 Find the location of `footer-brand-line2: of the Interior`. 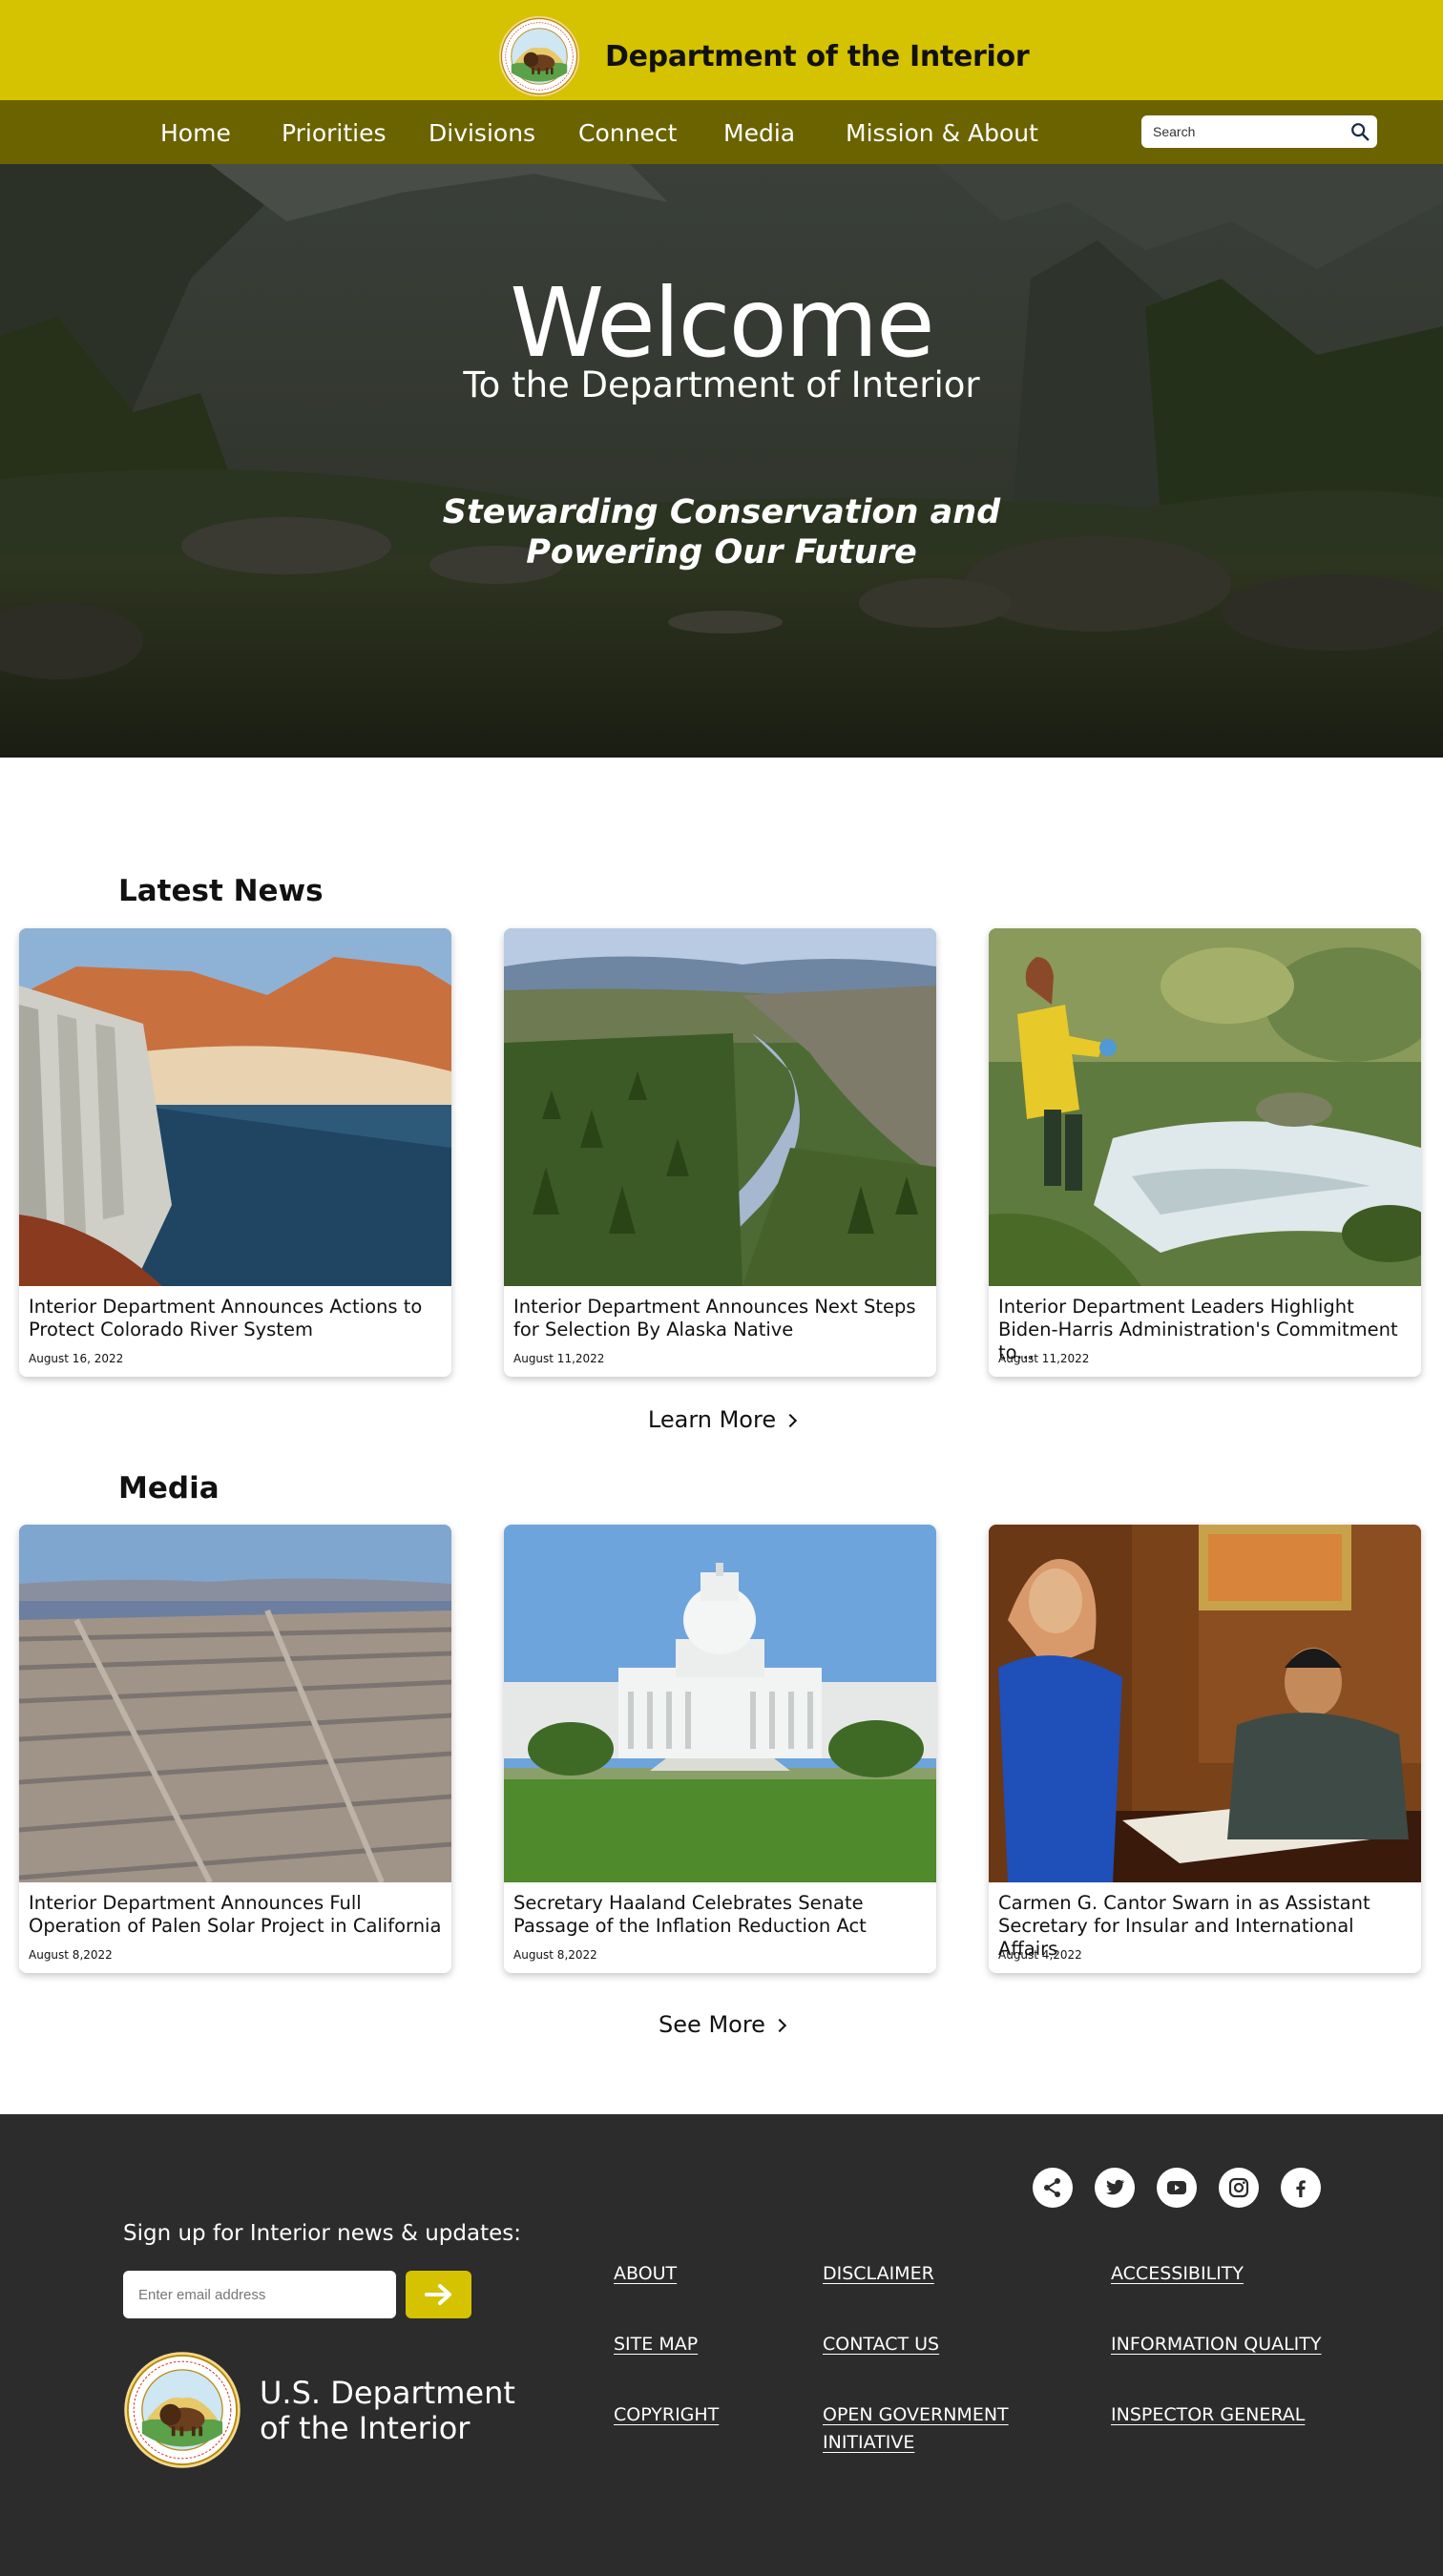

footer-brand-line2: of the Interior is located at coordinates (366, 2428).